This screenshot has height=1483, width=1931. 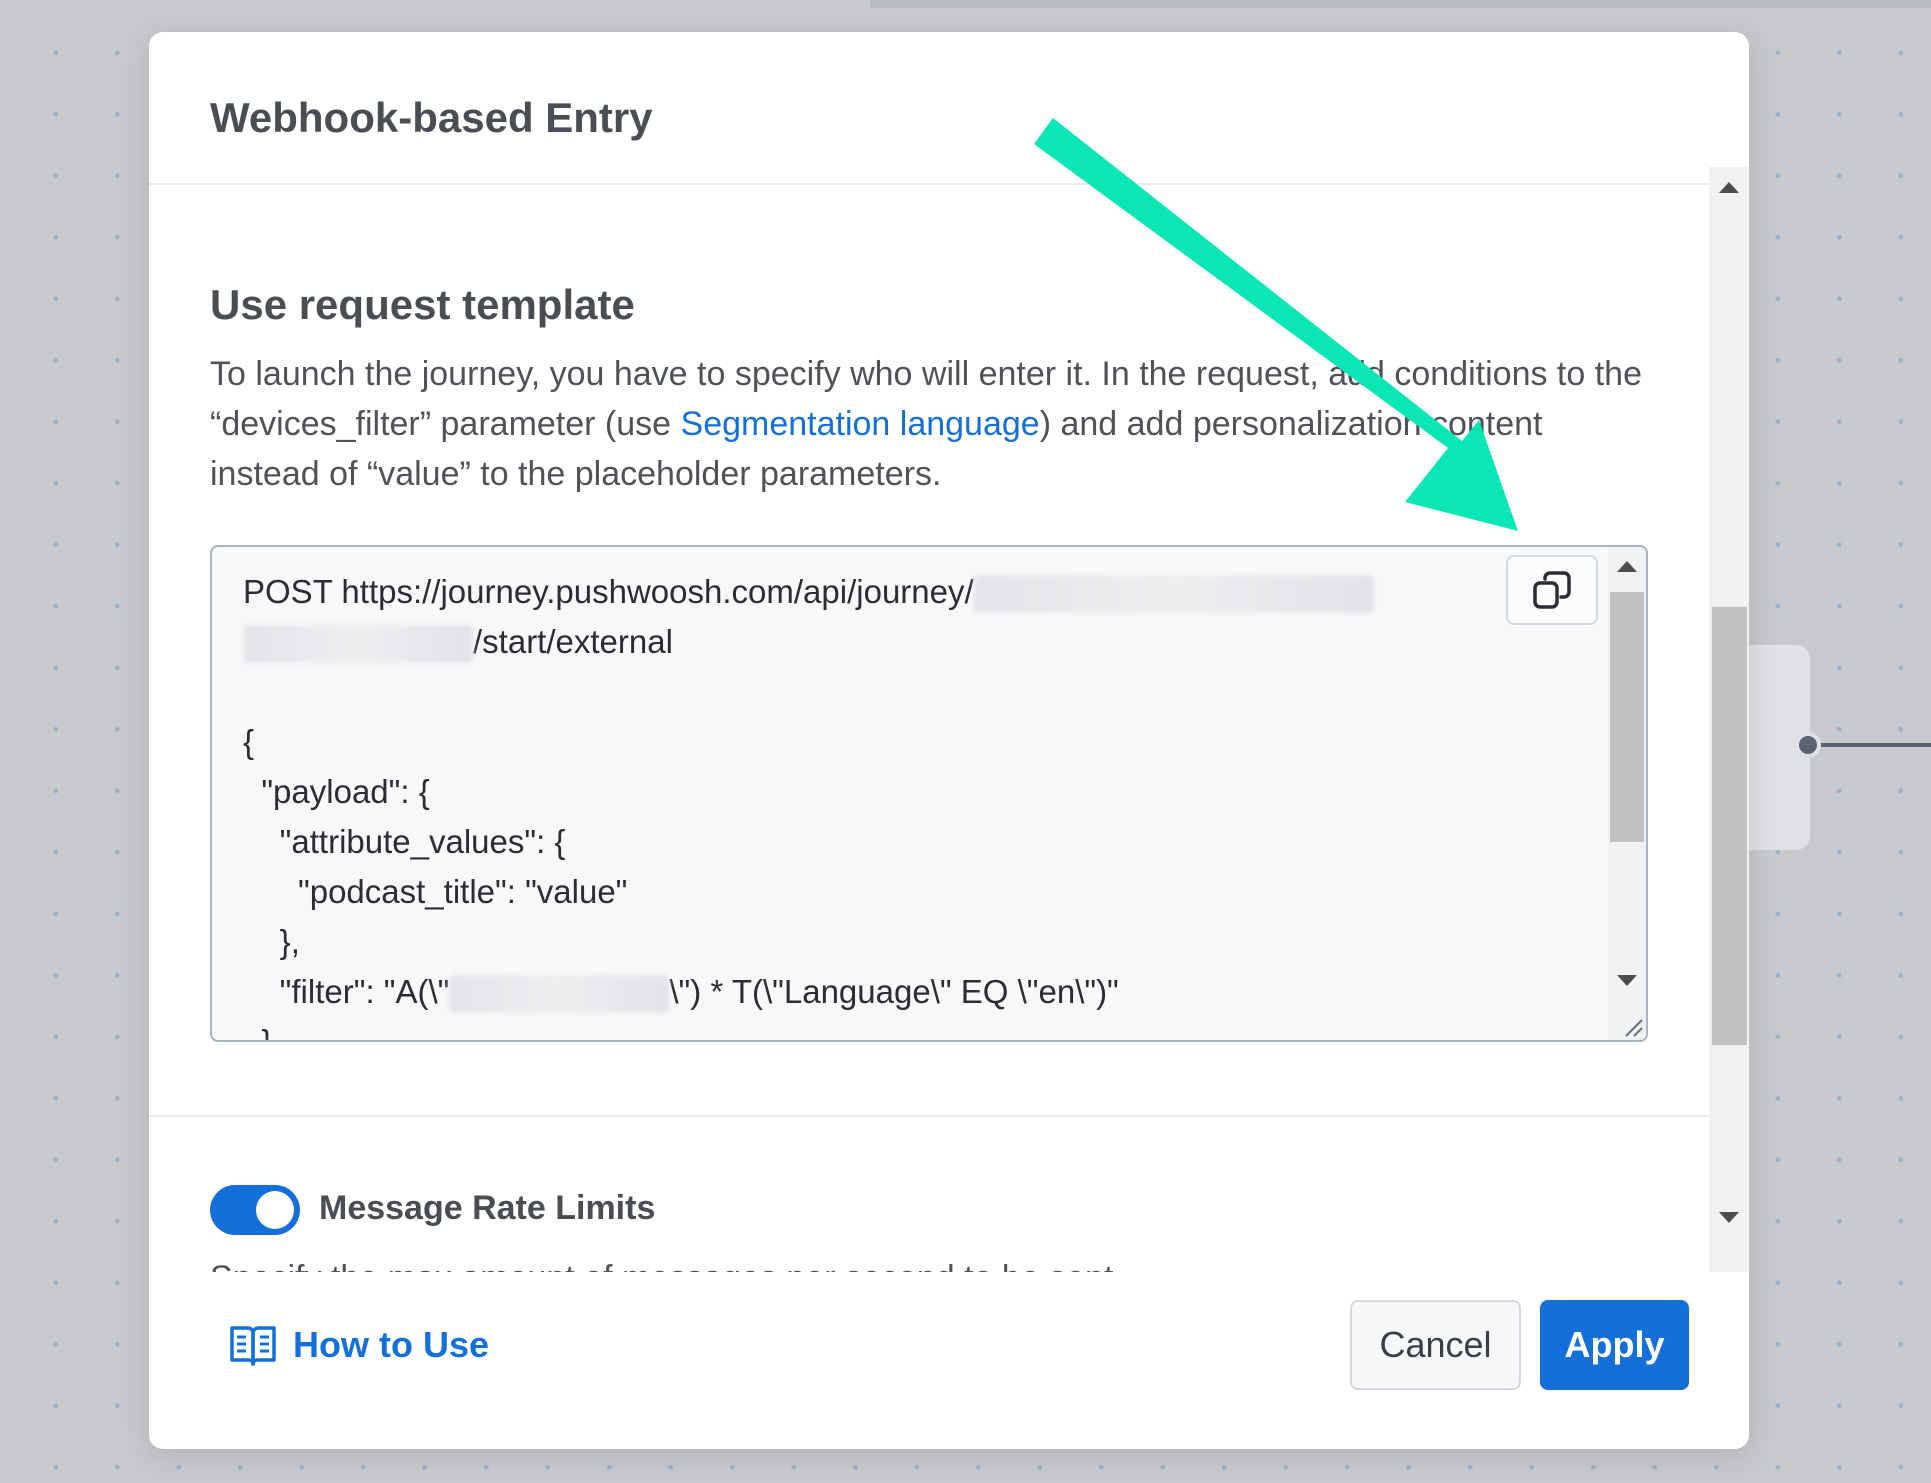 What do you see at coordinates (573, 641) in the screenshot?
I see `code-request-path: /start/external` at bounding box center [573, 641].